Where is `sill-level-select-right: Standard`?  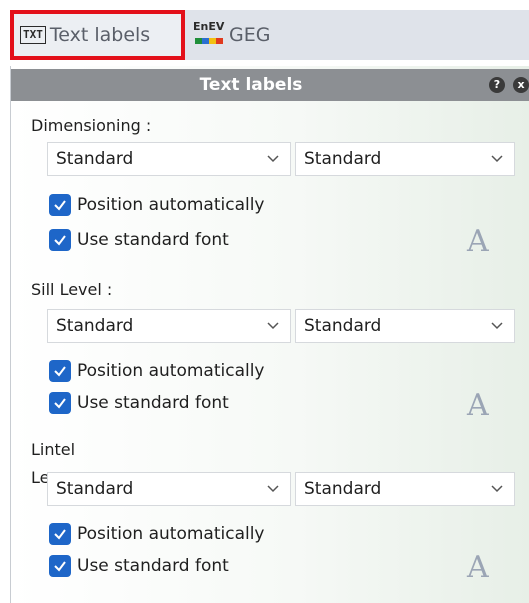 sill-level-select-right: Standard is located at coordinates (405, 326).